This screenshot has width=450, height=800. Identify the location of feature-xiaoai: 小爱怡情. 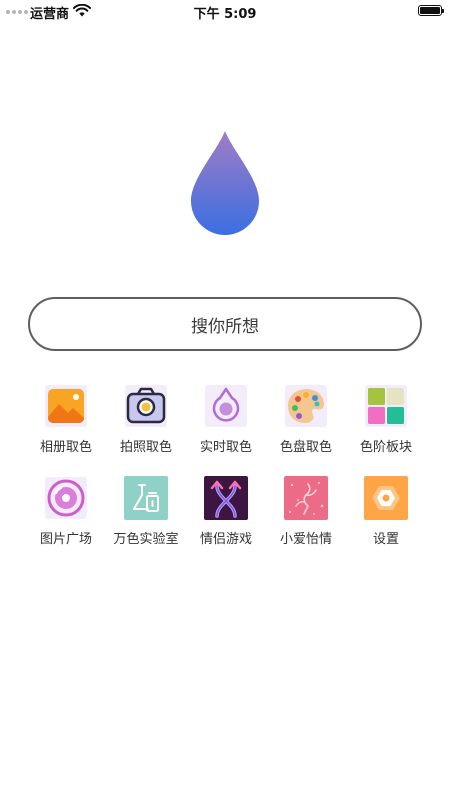
(306, 517).